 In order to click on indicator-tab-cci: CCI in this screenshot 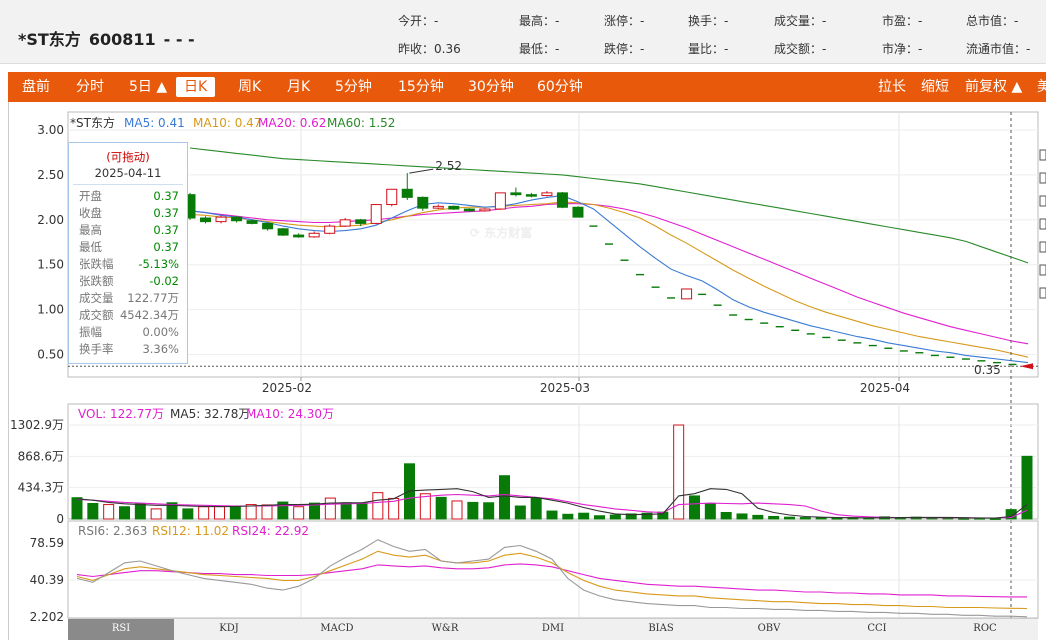, I will do `click(877, 629)`.